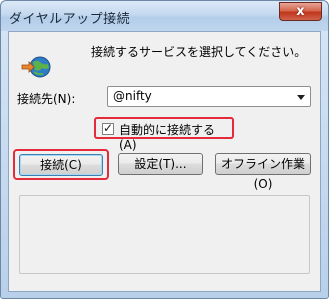 The height and width of the screenshot is (299, 329). Describe the element at coordinates (36, 67) in the screenshot. I see `dialup-connection-icon` at that location.